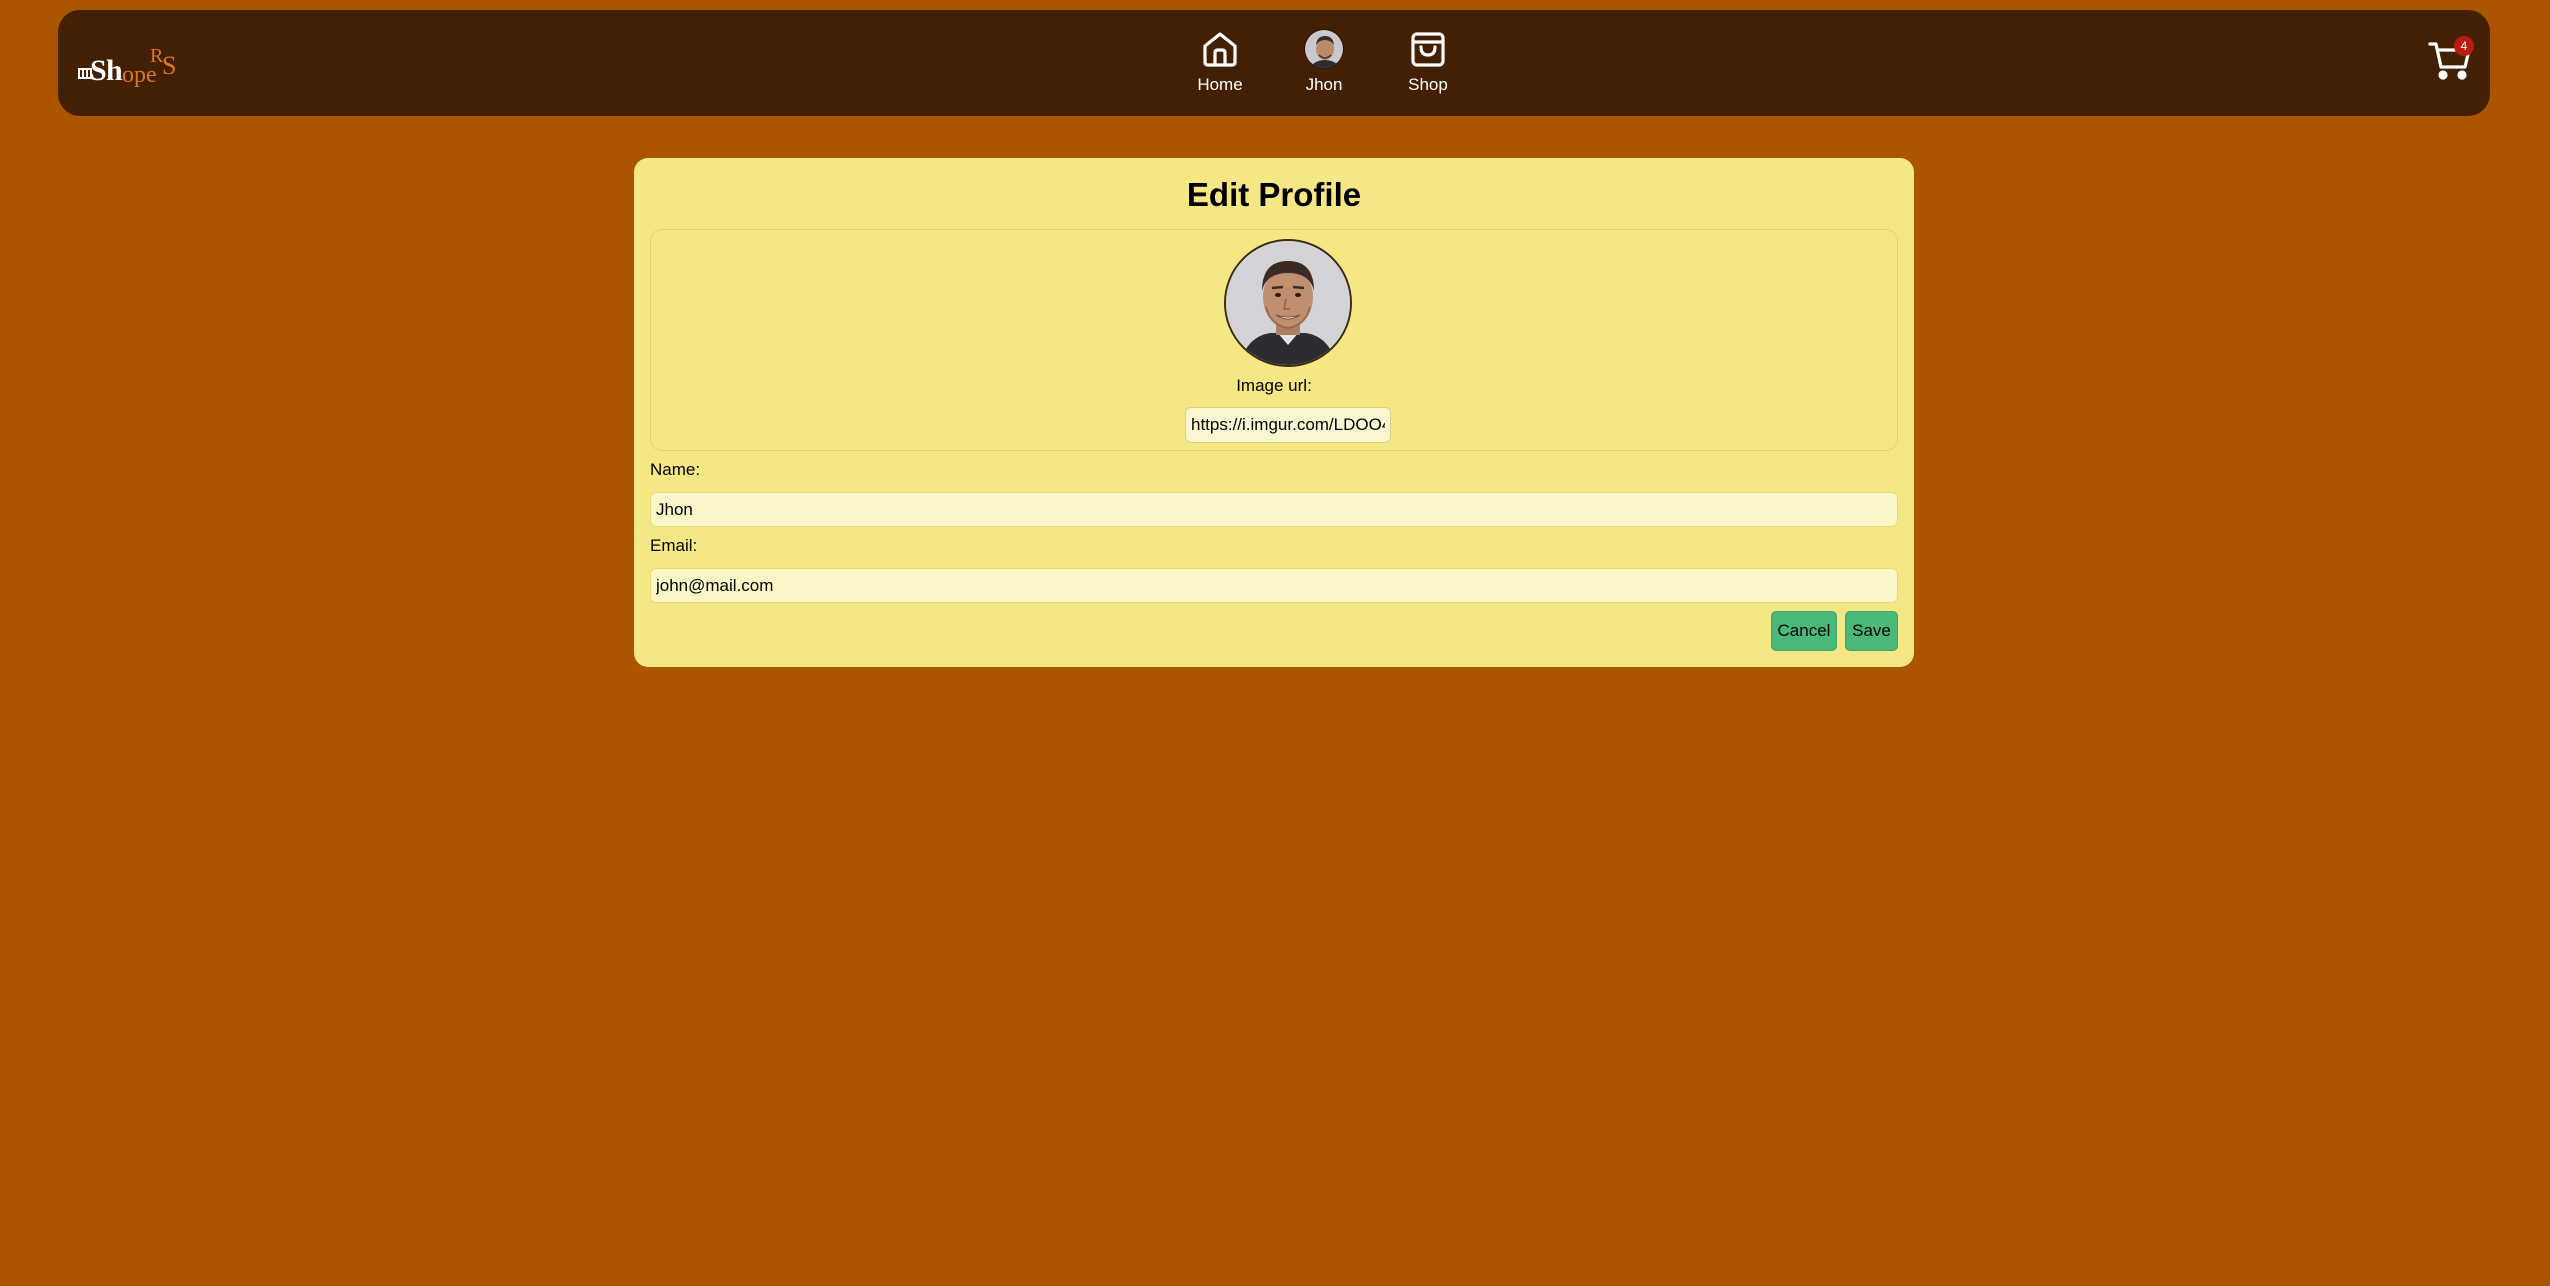 The image size is (2550, 1286). I want to click on nav-home-label: Home, so click(1220, 84).